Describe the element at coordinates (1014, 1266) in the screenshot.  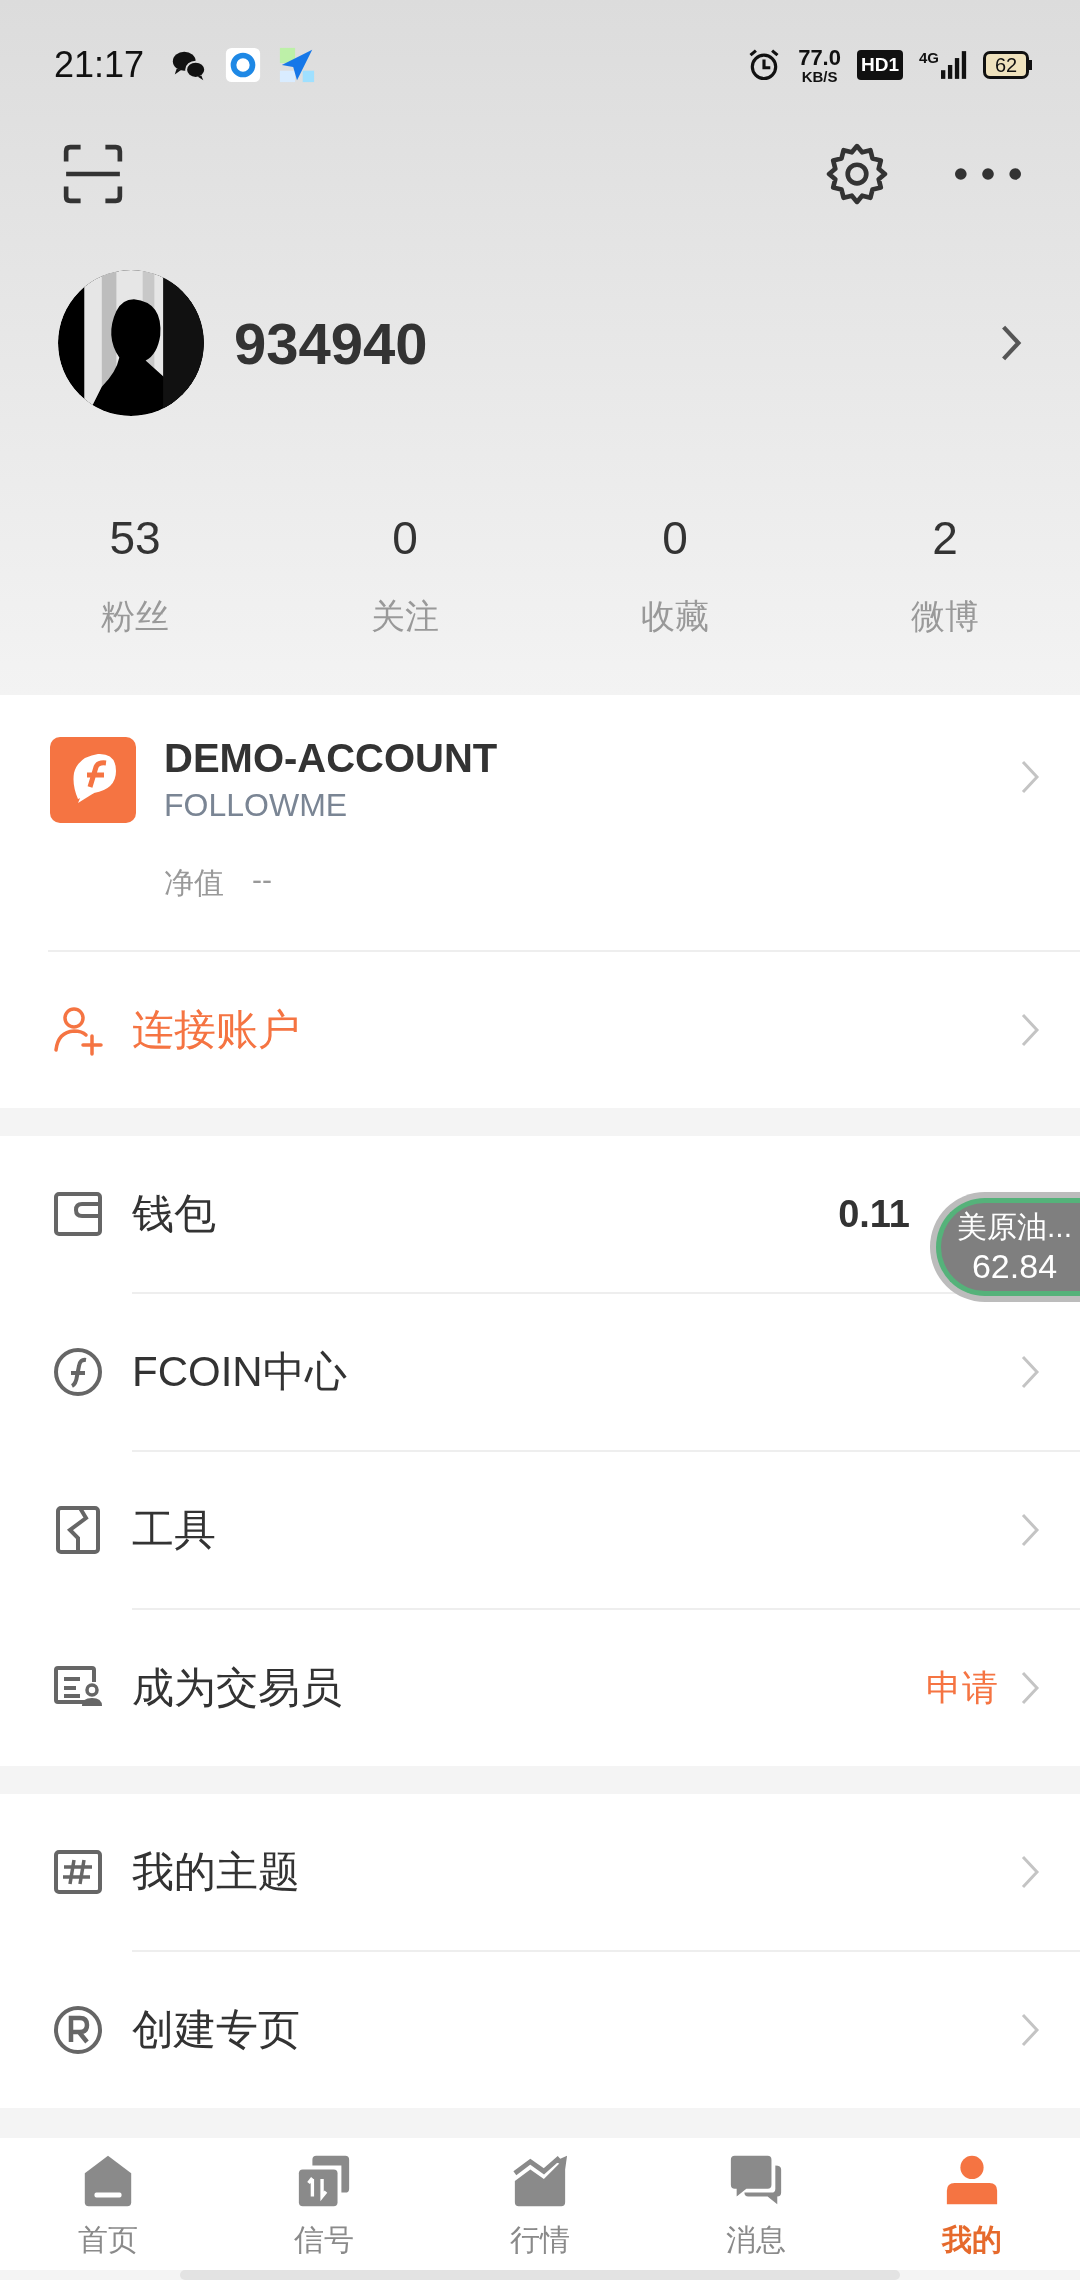
I see `quote-price: 62.84` at that location.